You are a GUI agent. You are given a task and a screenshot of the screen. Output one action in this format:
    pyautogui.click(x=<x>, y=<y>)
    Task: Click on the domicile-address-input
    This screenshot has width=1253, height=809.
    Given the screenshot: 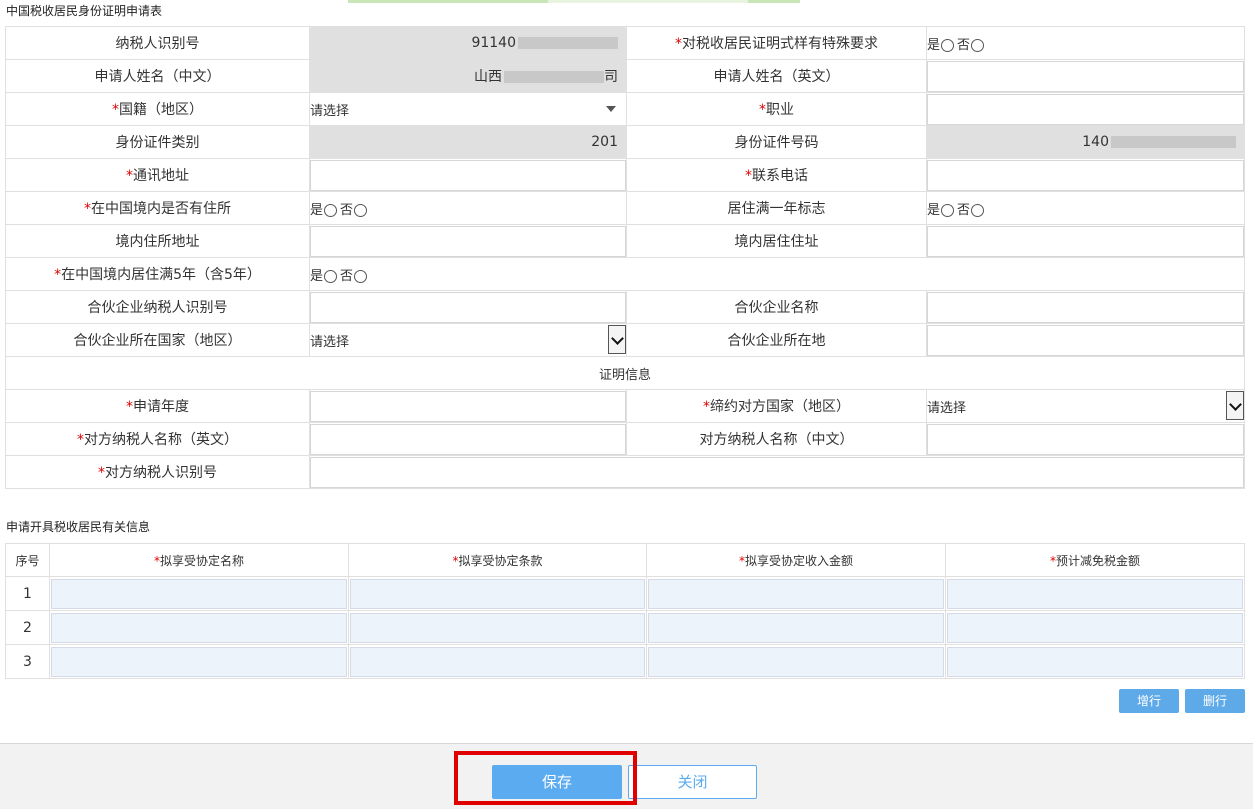 What is the action you would take?
    pyautogui.click(x=468, y=241)
    